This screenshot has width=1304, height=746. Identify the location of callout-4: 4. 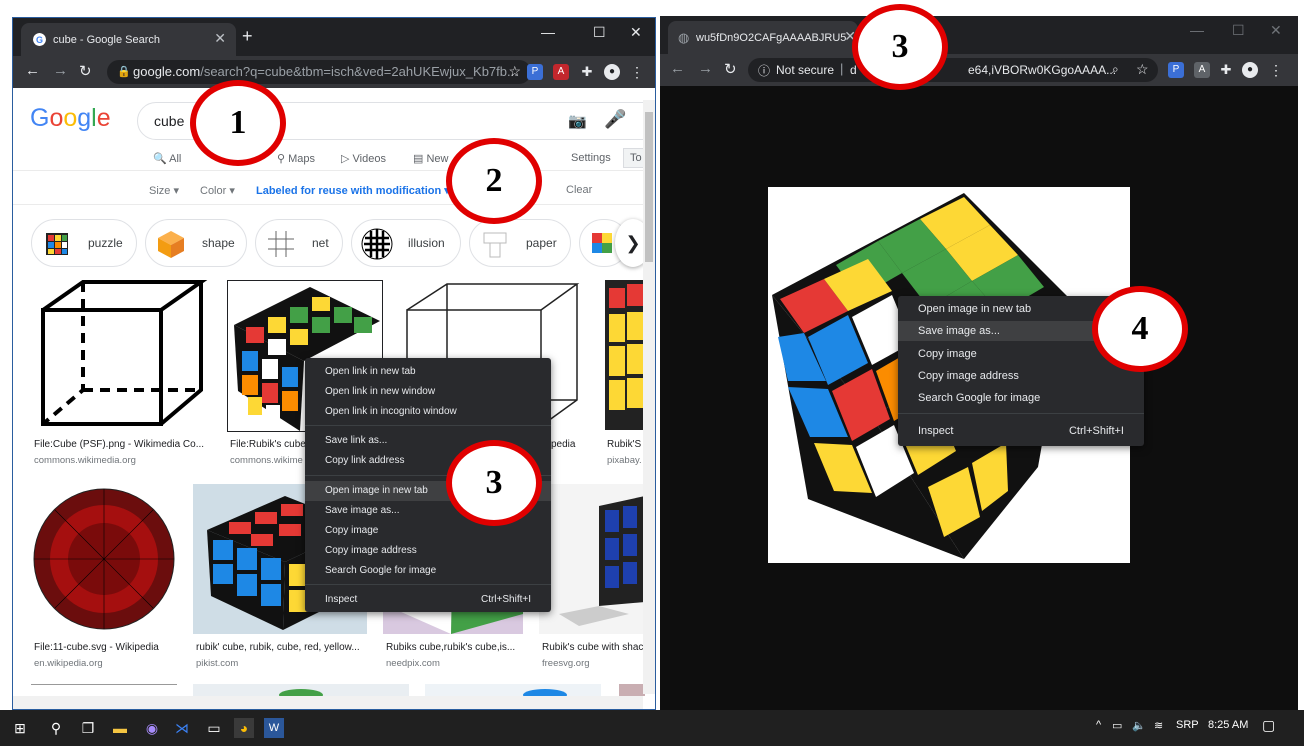
(1140, 329).